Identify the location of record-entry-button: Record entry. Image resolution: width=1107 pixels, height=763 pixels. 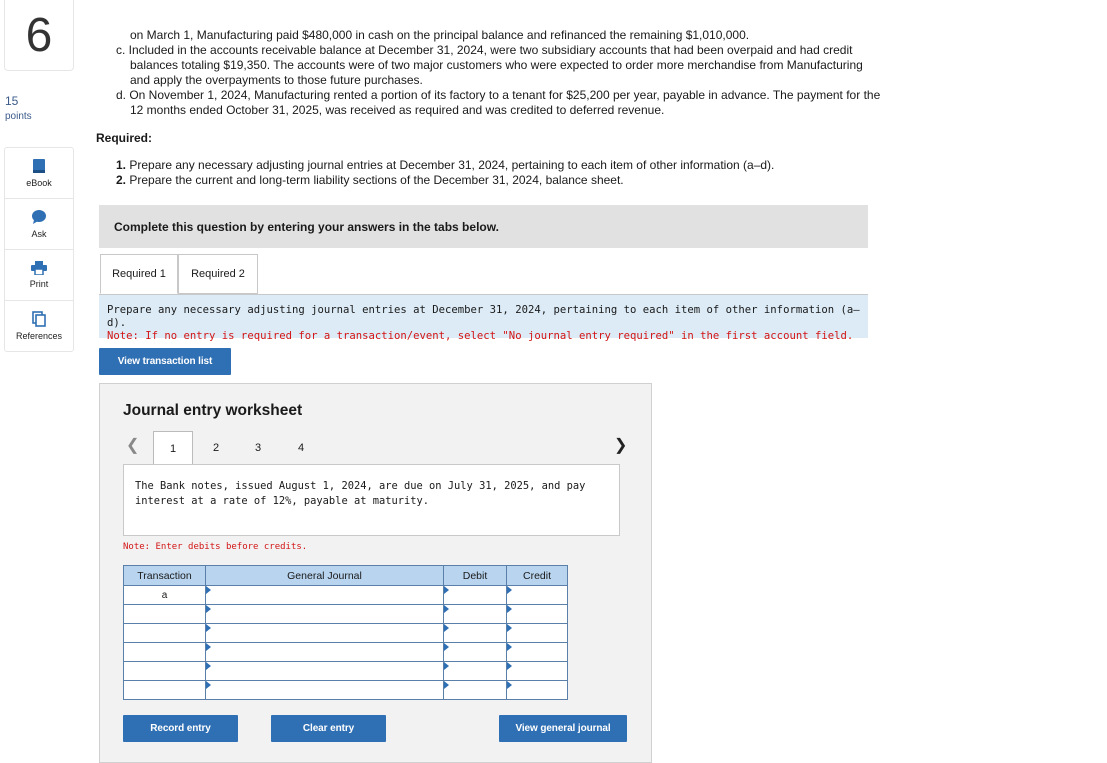
(180, 728).